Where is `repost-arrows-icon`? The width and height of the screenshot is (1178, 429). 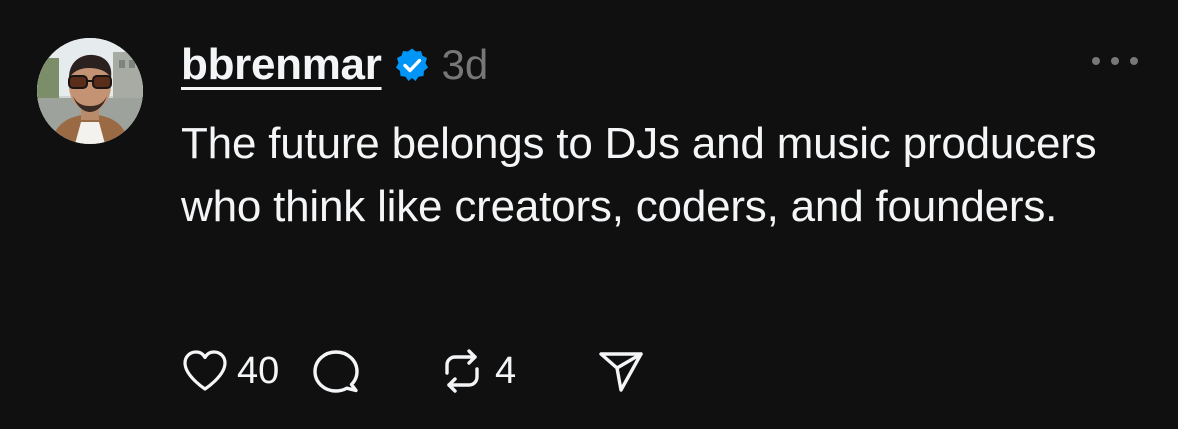
repost-arrows-icon is located at coordinates (462, 371).